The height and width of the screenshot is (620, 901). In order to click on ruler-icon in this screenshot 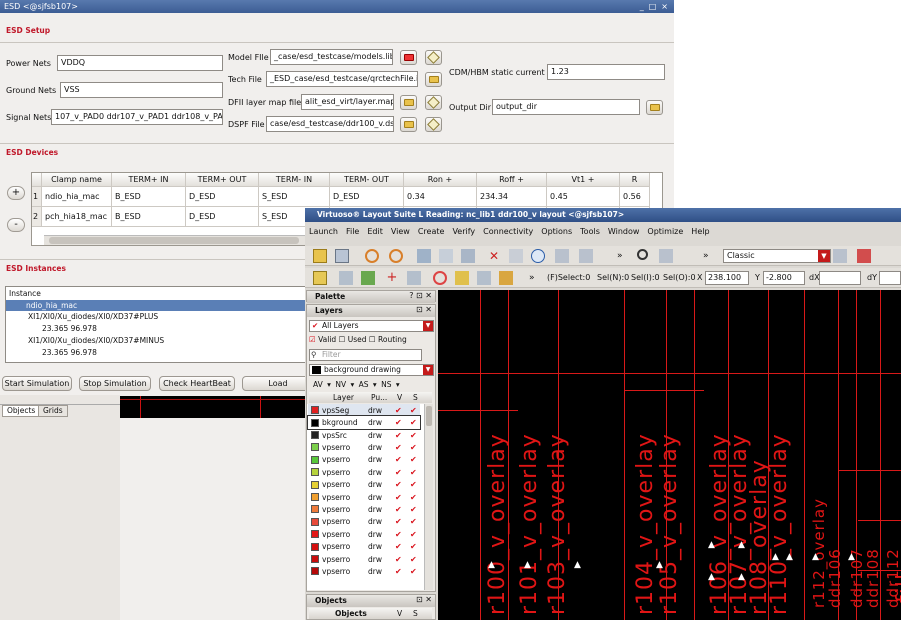, I will do `click(346, 278)`.